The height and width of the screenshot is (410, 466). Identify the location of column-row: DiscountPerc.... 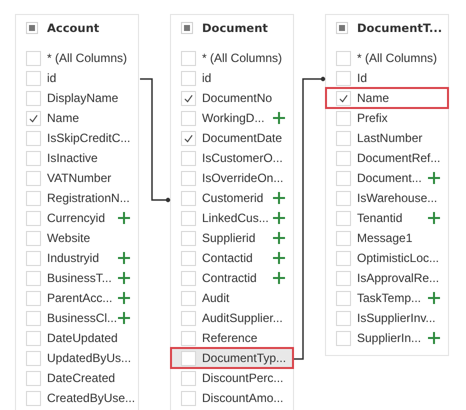
(232, 378).